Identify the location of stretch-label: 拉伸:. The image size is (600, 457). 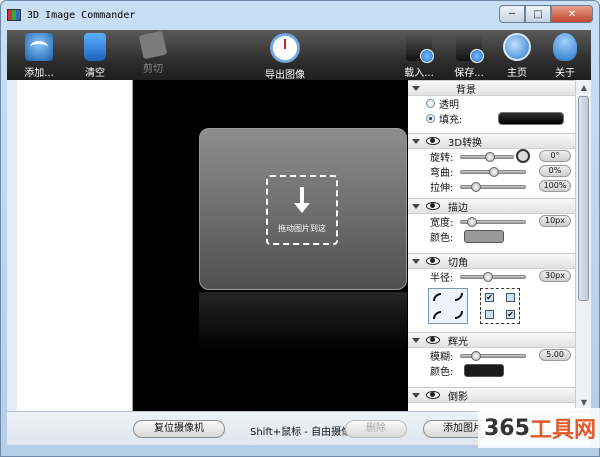
(442, 188).